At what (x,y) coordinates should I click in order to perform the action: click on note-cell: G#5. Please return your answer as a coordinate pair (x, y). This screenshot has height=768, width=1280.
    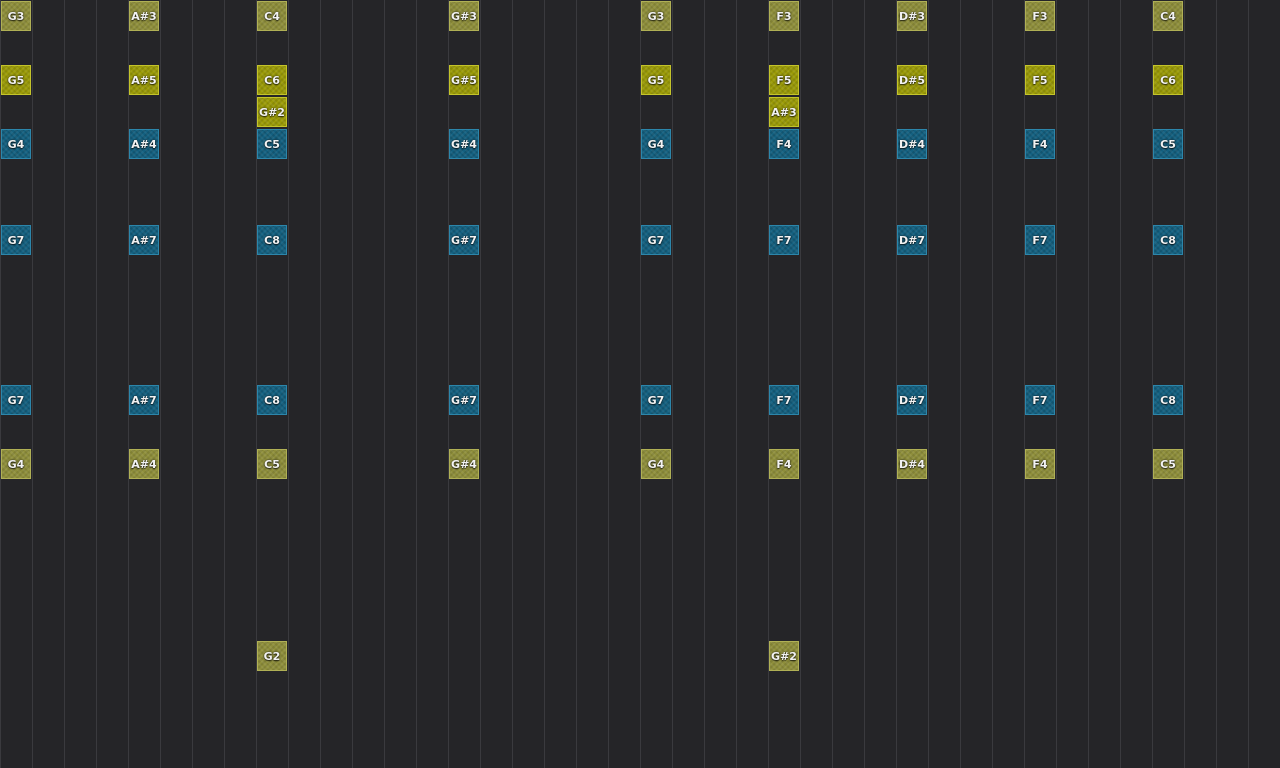
    Looking at the image, I should click on (464, 80).